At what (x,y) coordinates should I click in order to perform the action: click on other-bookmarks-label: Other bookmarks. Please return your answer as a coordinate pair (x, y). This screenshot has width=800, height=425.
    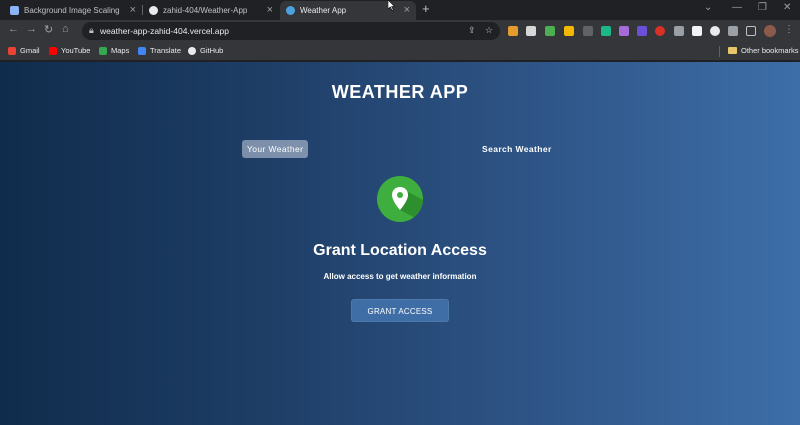
    Looking at the image, I should click on (770, 50).